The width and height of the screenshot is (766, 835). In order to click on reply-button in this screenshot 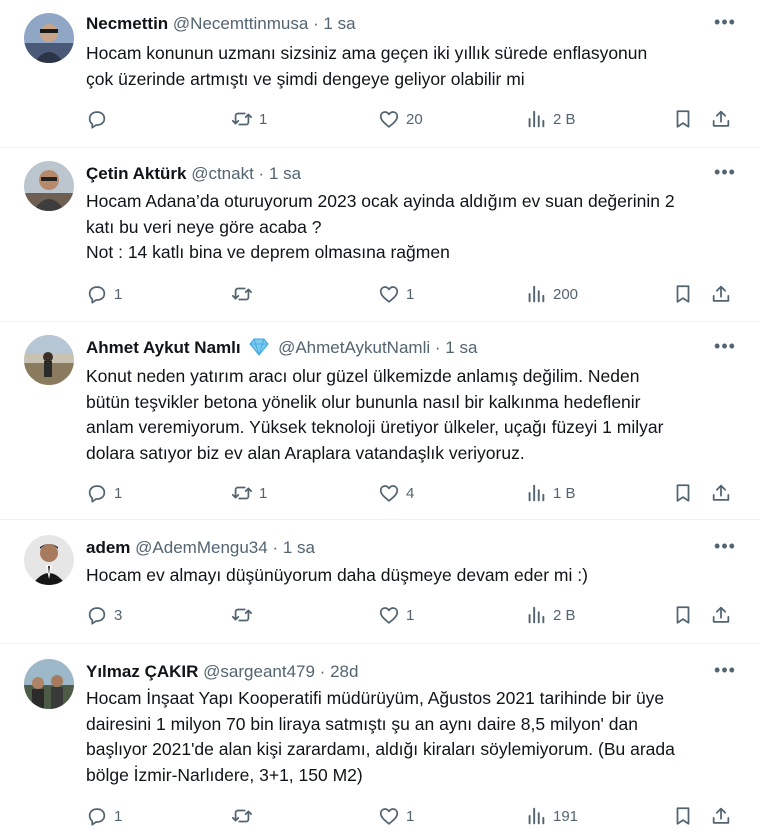, I will do `click(100, 119)`.